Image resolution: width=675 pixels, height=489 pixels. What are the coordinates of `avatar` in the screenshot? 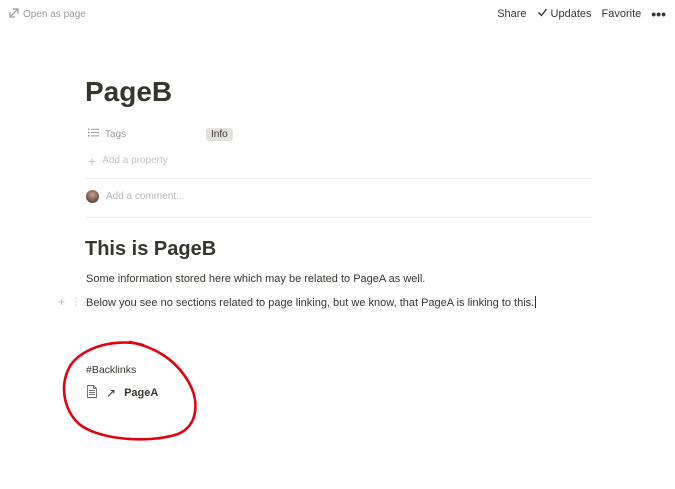 It's located at (92, 196).